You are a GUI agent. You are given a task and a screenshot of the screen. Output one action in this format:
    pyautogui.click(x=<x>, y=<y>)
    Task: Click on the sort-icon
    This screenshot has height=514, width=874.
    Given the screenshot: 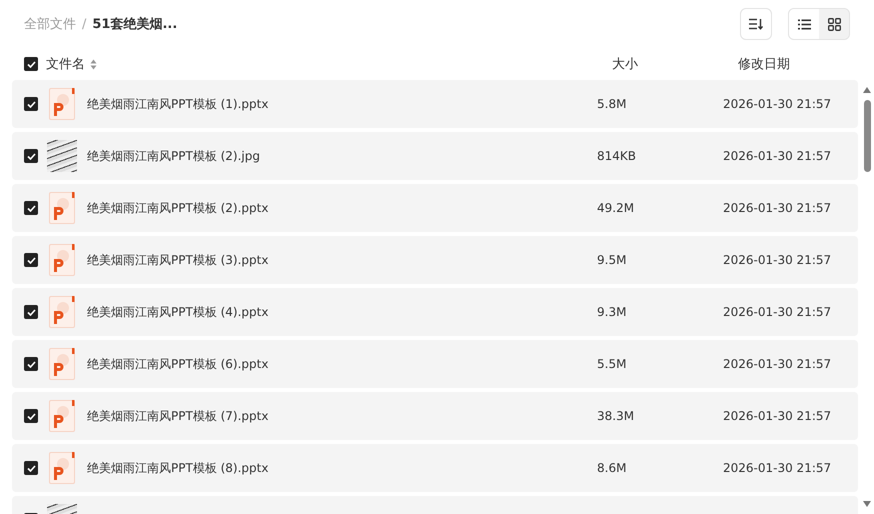 What is the action you would take?
    pyautogui.click(x=756, y=24)
    